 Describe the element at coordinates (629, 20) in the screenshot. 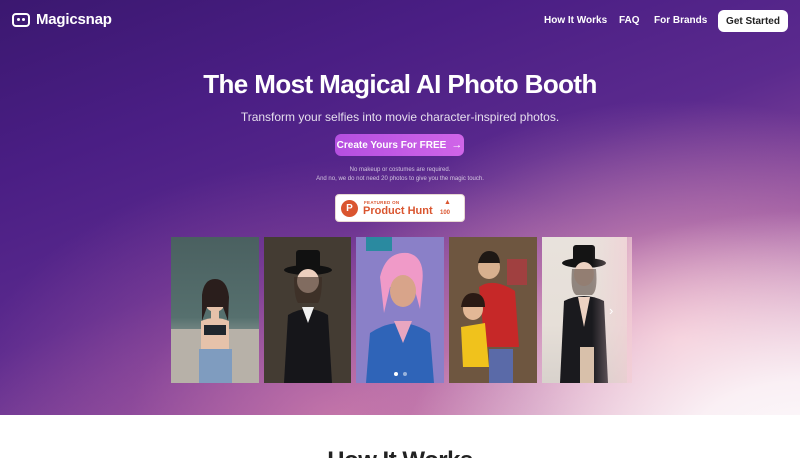

I see `nav-link-faq: FAQ` at that location.